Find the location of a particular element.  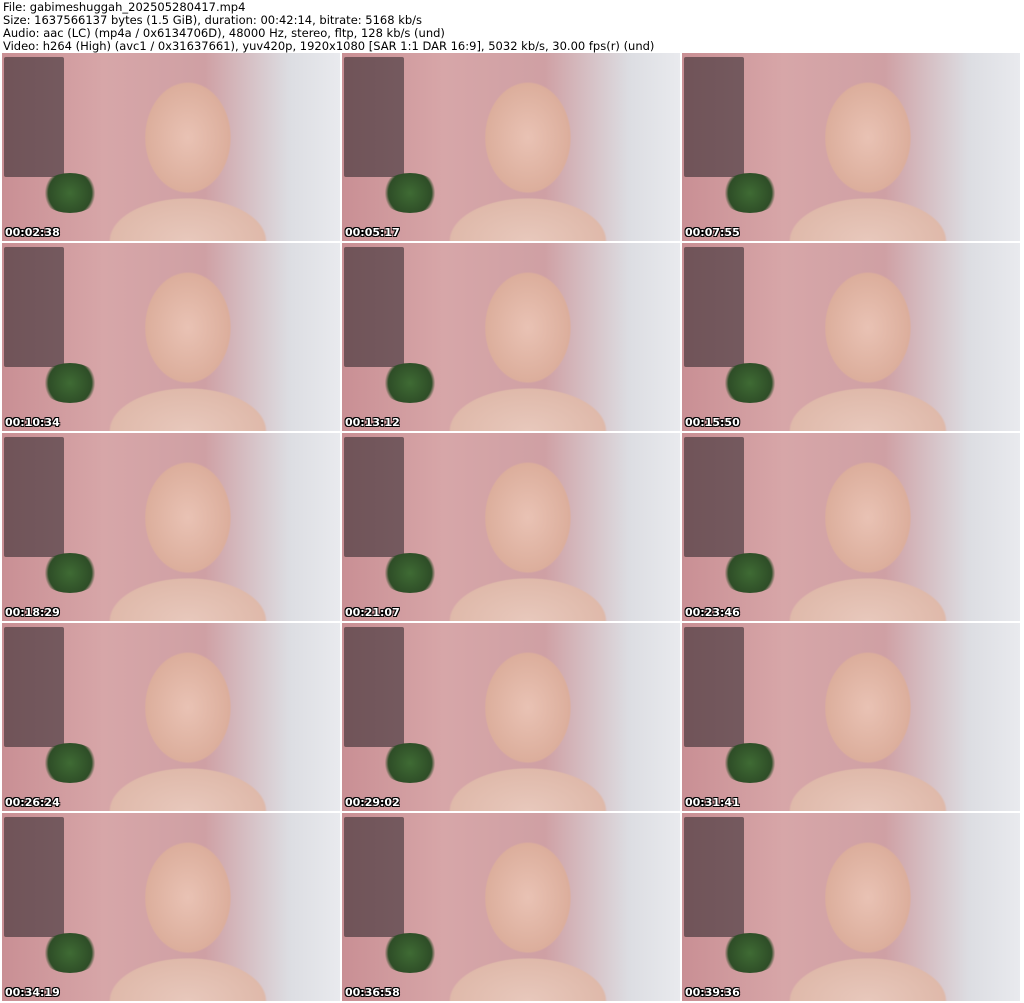

video-thumbnail: 00:26:24 is located at coordinates (171, 717).